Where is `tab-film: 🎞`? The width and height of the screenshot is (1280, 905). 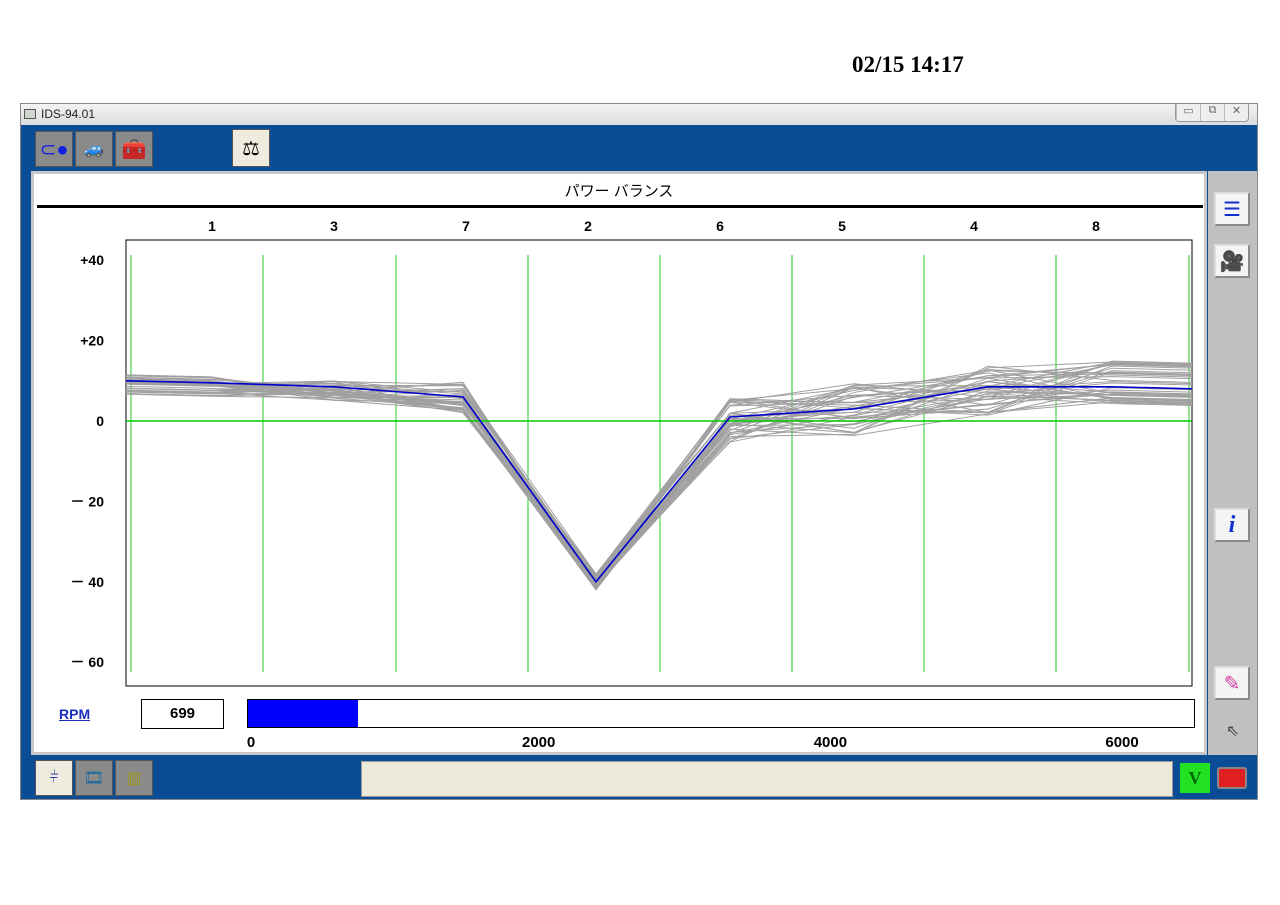
tab-film: 🎞 is located at coordinates (94, 778).